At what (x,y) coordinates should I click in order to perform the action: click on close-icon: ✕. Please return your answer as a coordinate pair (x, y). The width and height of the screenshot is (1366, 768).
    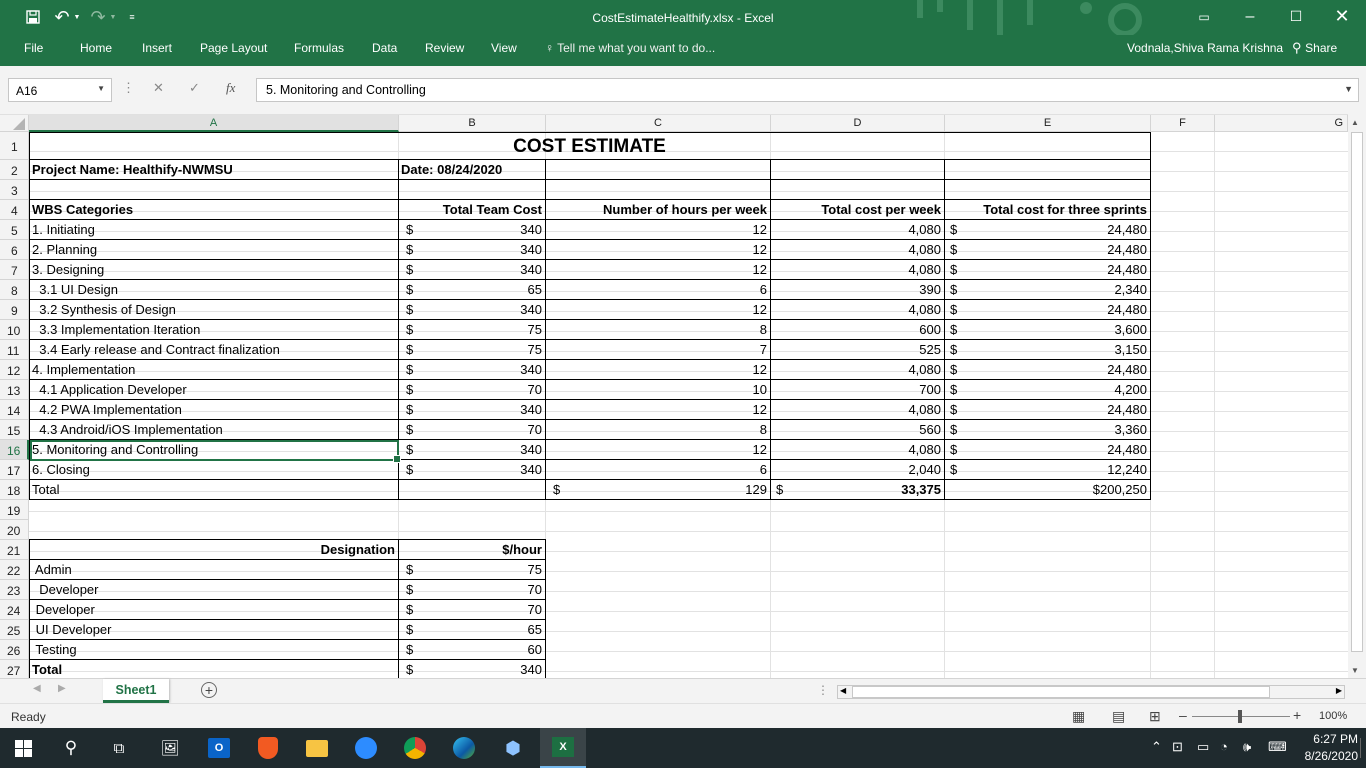
    Looking at the image, I should click on (1342, 16).